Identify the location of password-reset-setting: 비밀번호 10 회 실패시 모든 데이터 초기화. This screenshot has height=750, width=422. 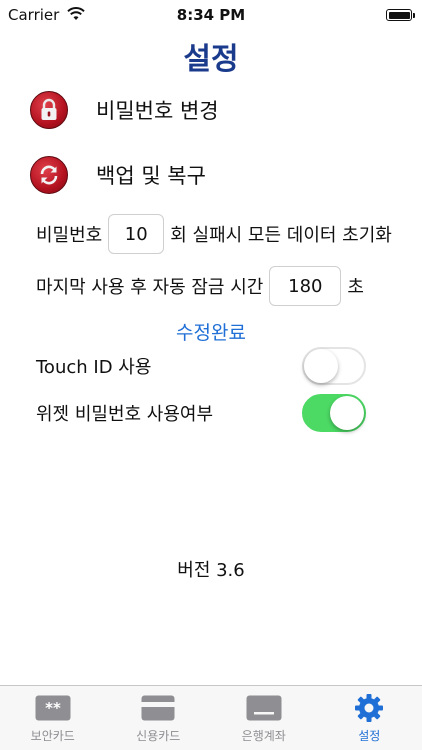
(214, 234).